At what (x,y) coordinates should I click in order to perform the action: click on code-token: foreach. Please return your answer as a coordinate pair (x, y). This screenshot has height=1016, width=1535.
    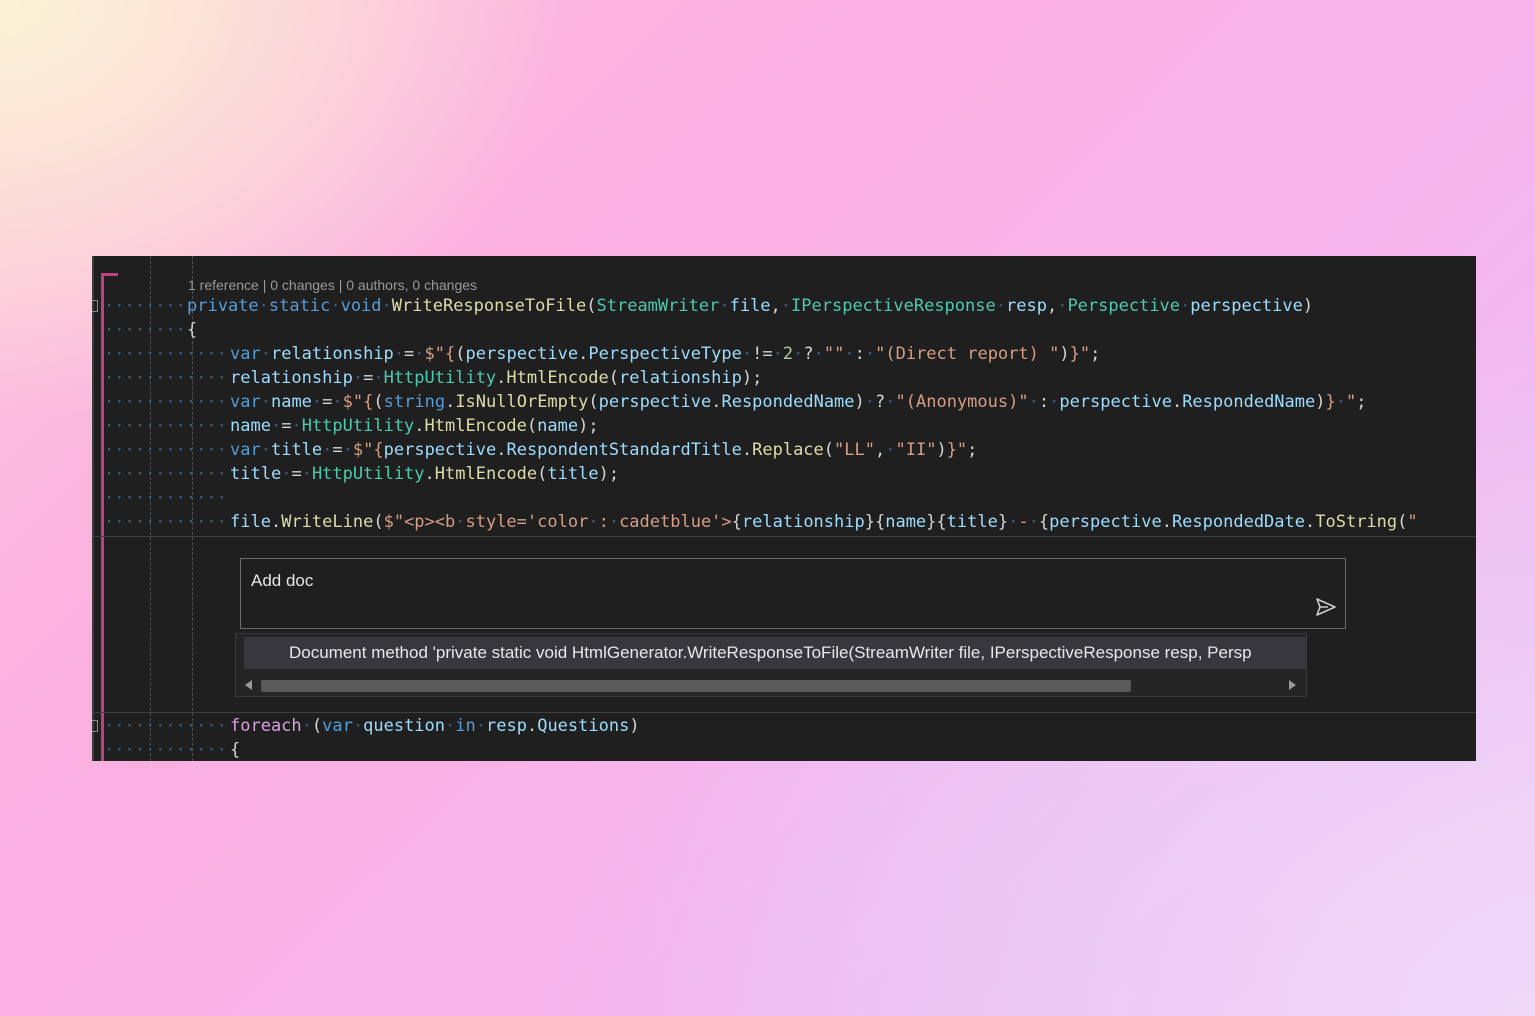
    Looking at the image, I should click on (266, 726).